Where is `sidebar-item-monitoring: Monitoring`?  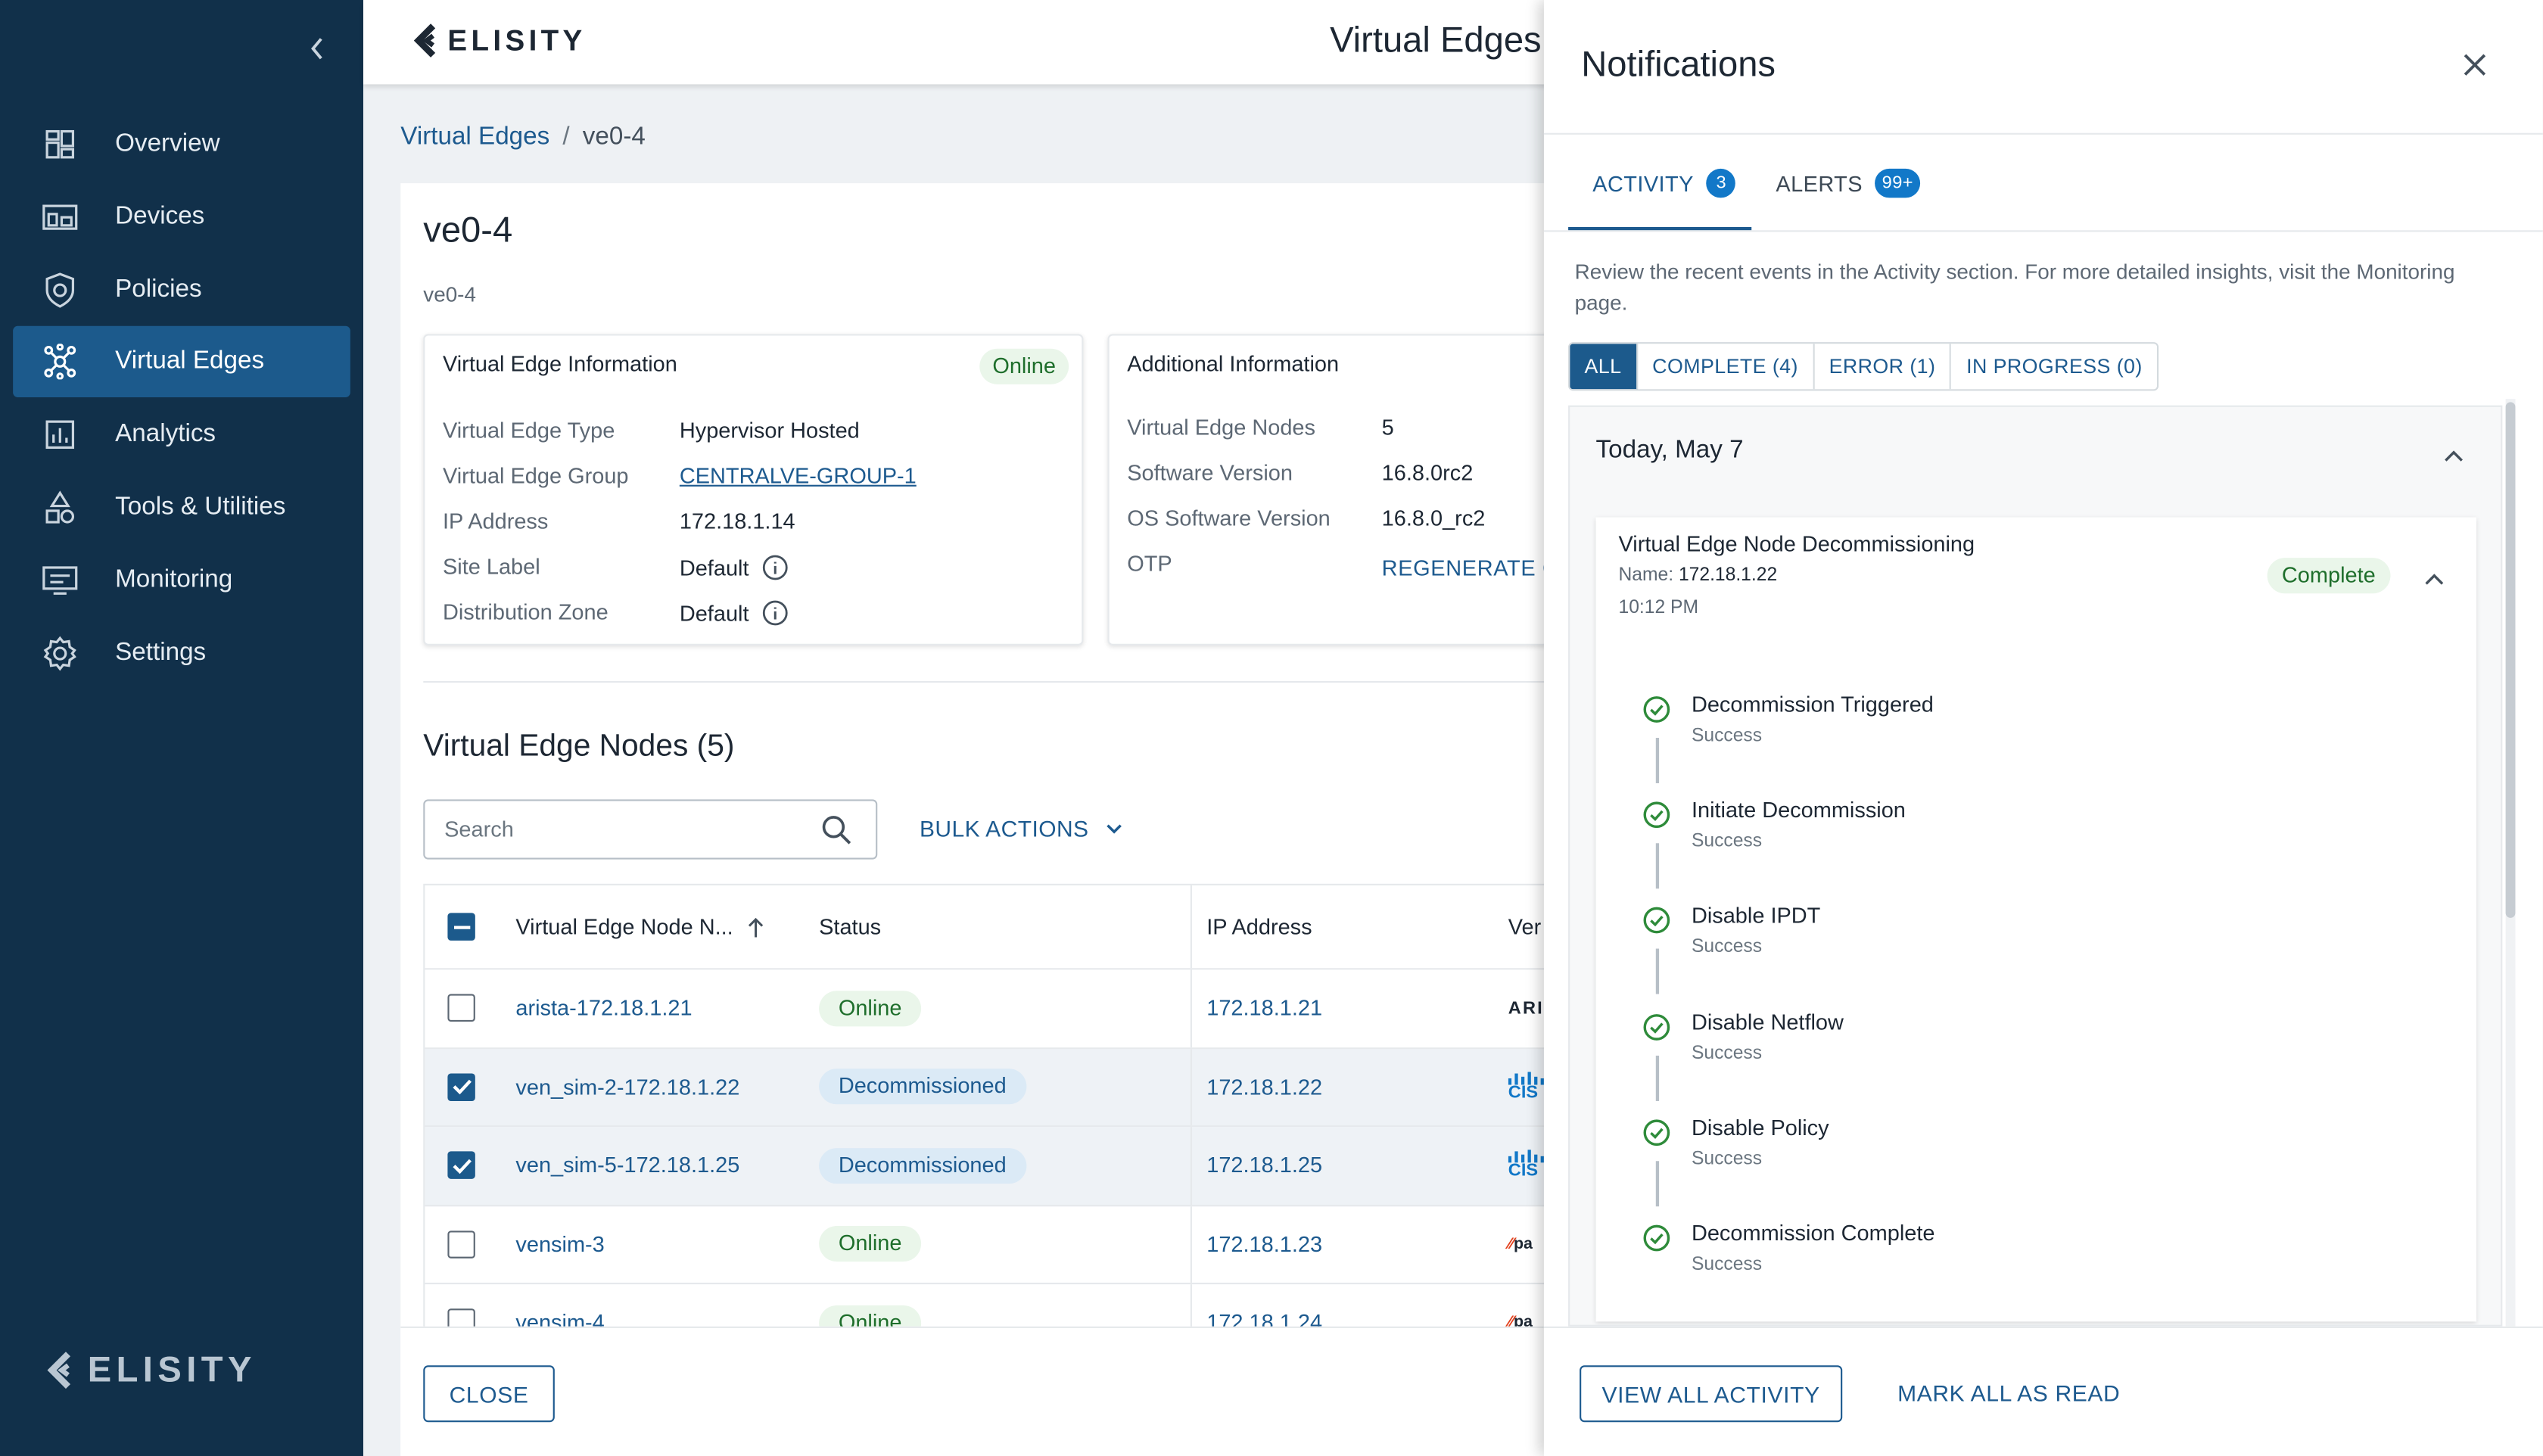
sidebar-item-monitoring: Monitoring is located at coordinates (181, 580).